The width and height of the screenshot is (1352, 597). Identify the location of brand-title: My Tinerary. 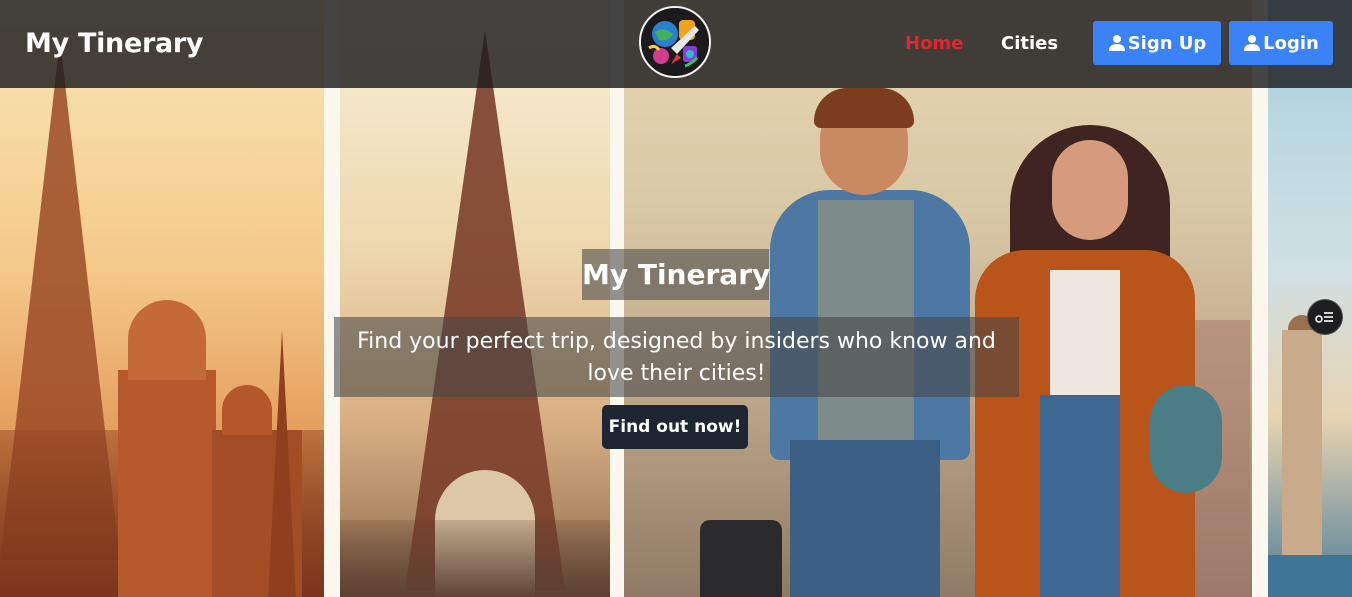
(114, 44).